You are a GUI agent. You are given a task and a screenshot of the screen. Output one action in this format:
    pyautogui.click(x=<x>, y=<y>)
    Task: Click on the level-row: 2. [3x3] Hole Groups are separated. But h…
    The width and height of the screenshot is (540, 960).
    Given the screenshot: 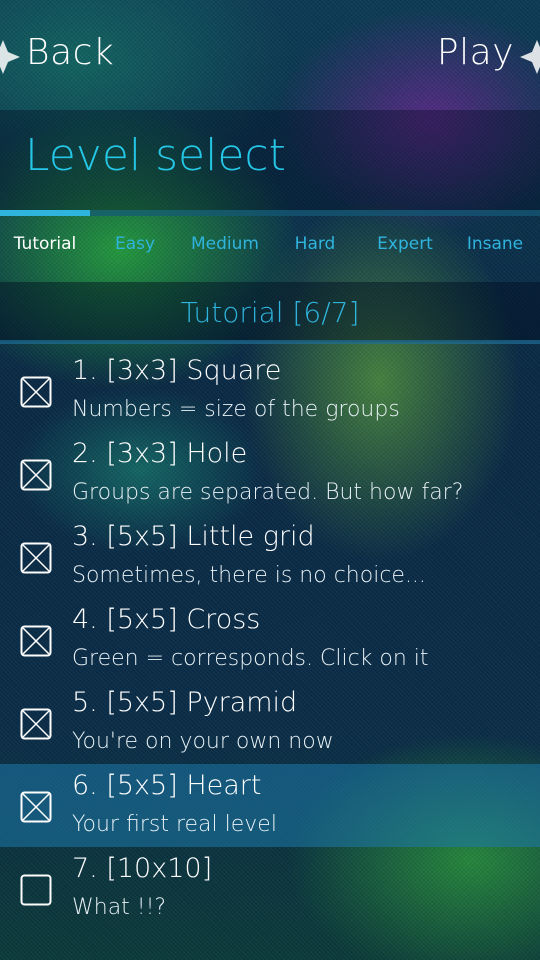 What is the action you would take?
    pyautogui.click(x=270, y=473)
    